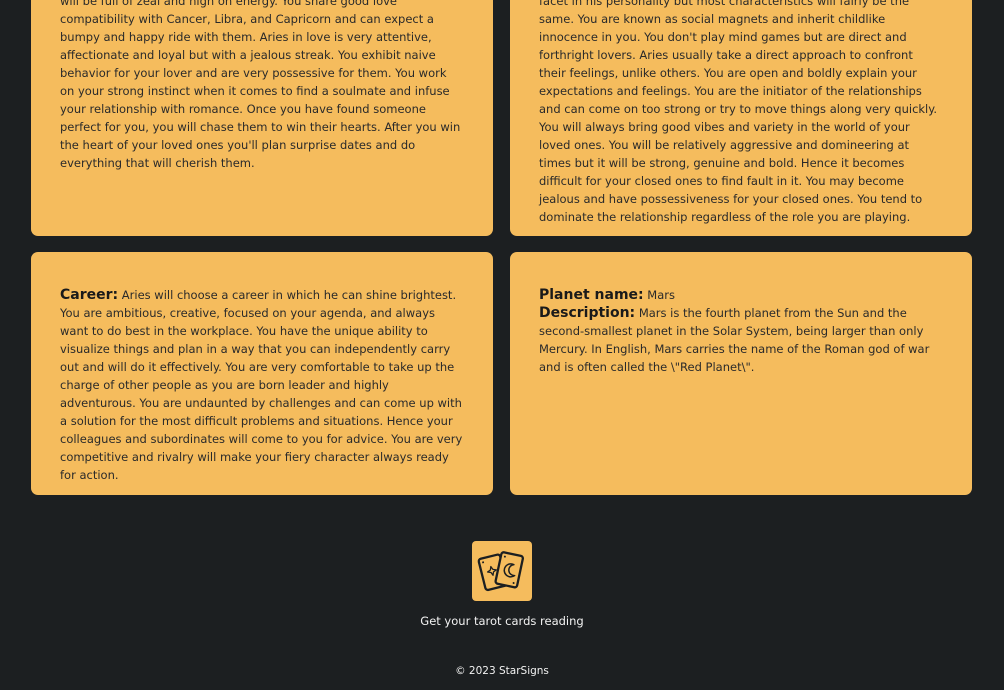 Image resolution: width=1004 pixels, height=690 pixels. I want to click on planet-name-row: Planet name: Mars, so click(741, 295).